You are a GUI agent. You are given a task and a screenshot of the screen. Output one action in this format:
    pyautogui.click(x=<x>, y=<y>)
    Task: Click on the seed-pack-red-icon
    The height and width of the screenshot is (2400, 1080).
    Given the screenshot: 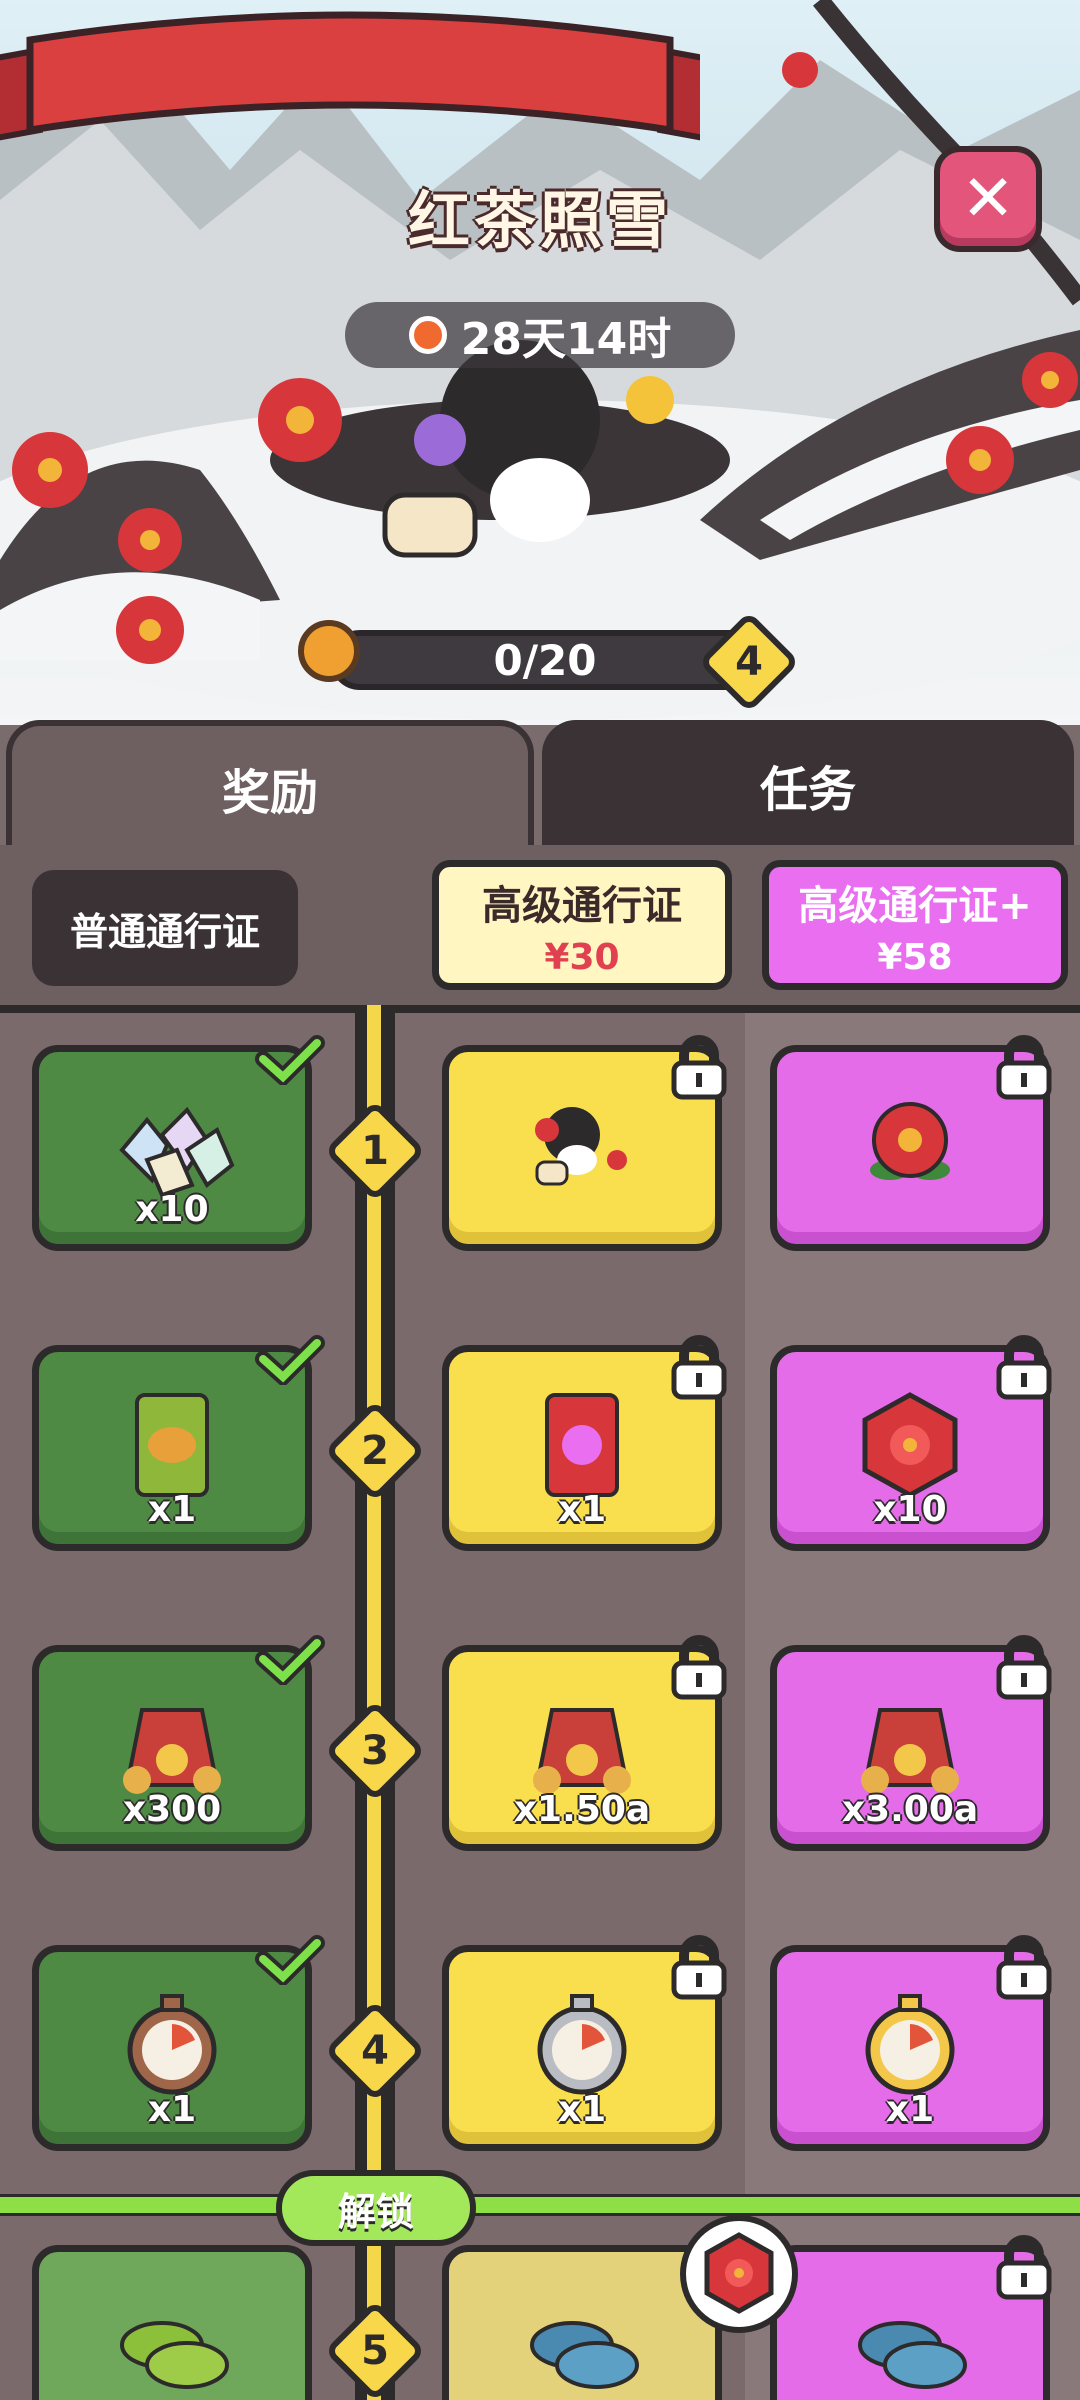 What is the action you would take?
    pyautogui.click(x=582, y=1445)
    